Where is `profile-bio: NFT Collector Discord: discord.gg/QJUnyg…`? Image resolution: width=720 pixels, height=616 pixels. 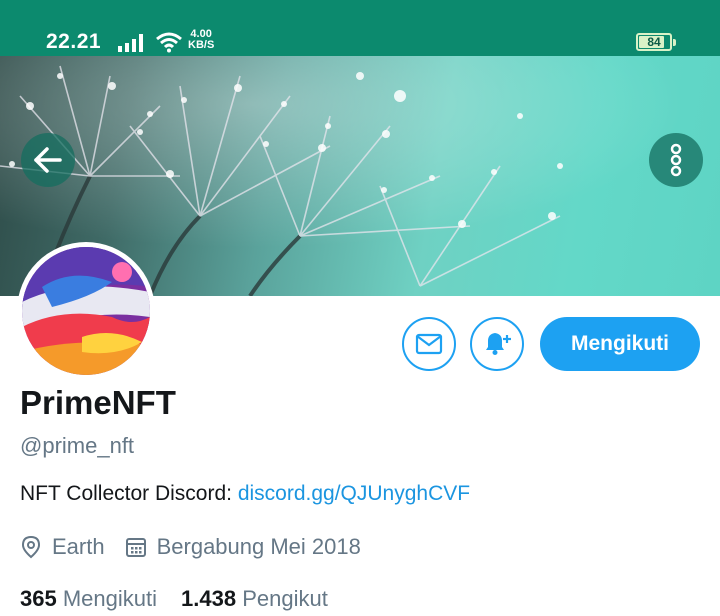
profile-bio: NFT Collector Discord: discord.gg/QJUnyg… is located at coordinates (245, 494).